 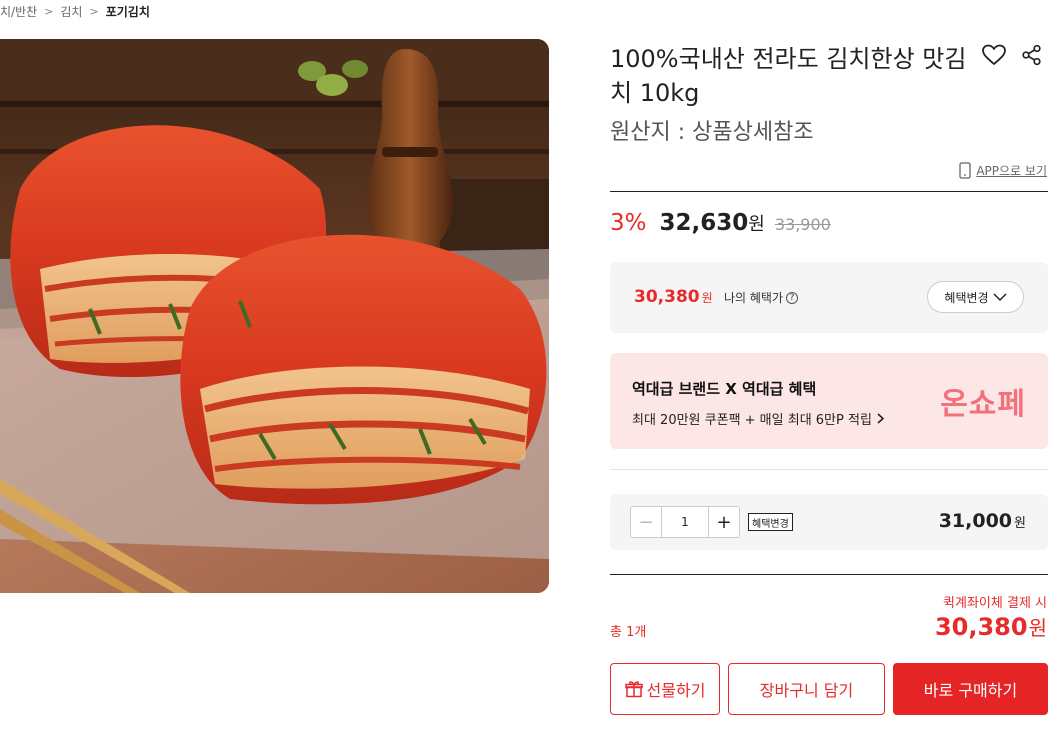 What do you see at coordinates (770, 522) in the screenshot?
I see `option-benefit-change-button: 혜택변경` at bounding box center [770, 522].